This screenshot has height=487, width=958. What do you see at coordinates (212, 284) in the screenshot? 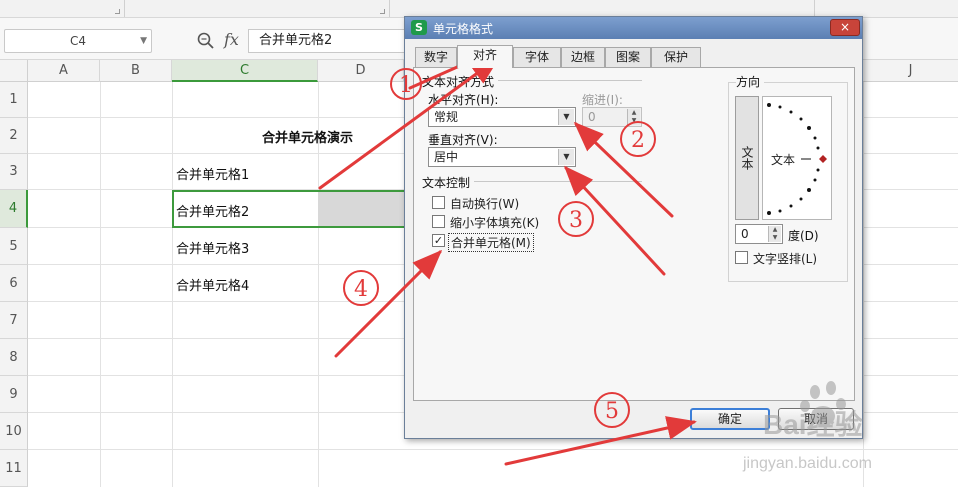
I see `cell-c6: 合并单元格4` at bounding box center [212, 284].